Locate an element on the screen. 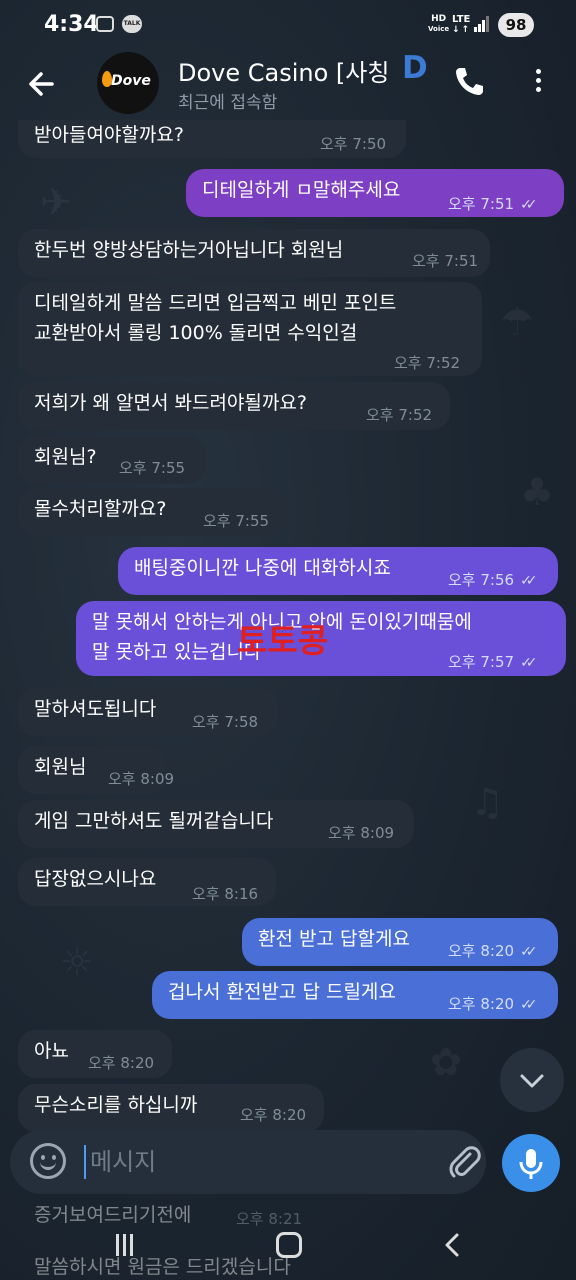 The image size is (576, 1280). recent-apps-icon is located at coordinates (128, 1245).